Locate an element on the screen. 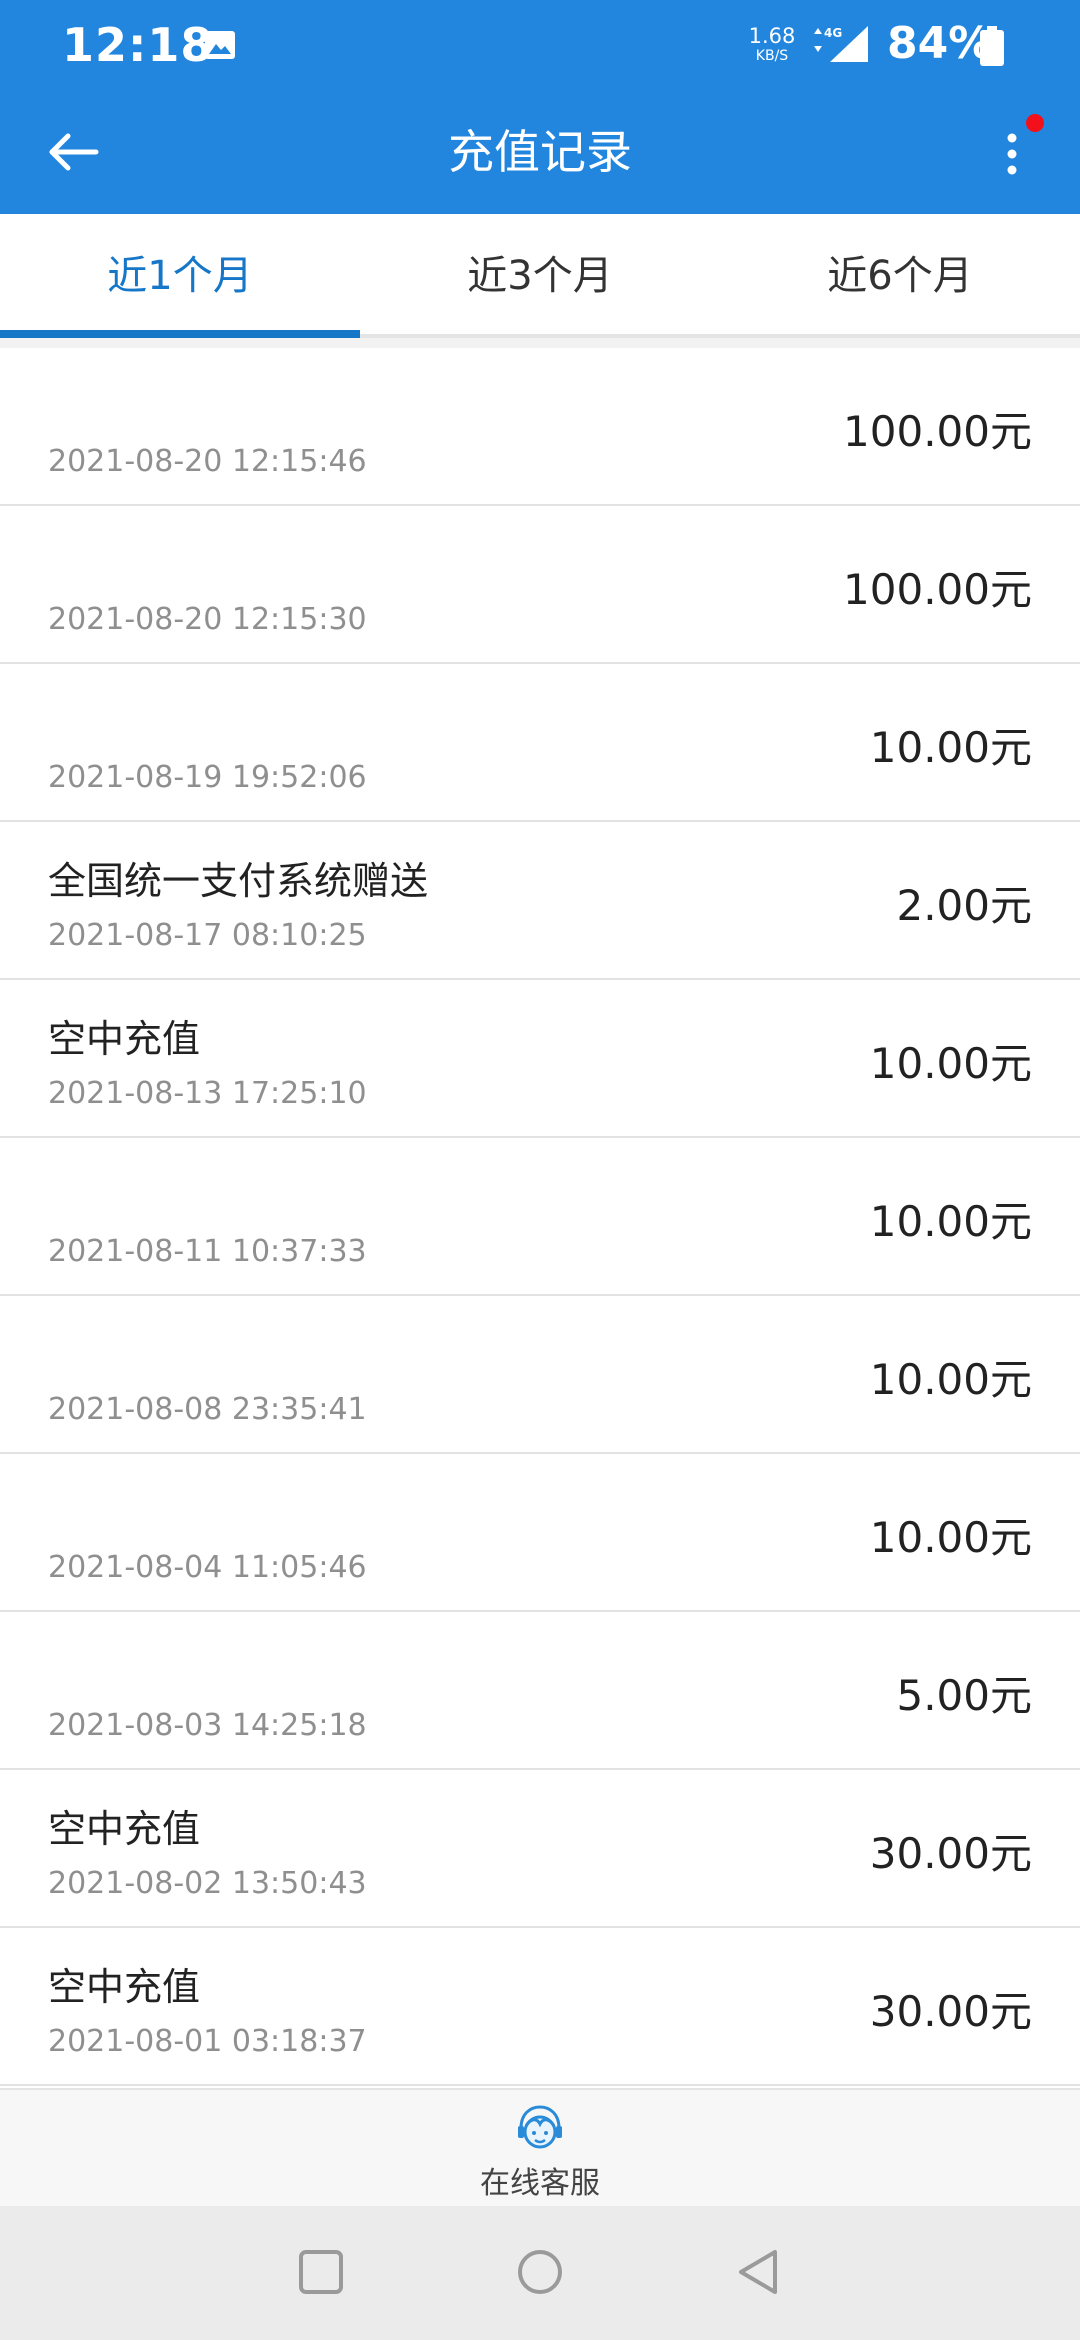 This screenshot has width=1080, height=2340. record-date: 2021-08-20 12:15:30 is located at coordinates (207, 619).